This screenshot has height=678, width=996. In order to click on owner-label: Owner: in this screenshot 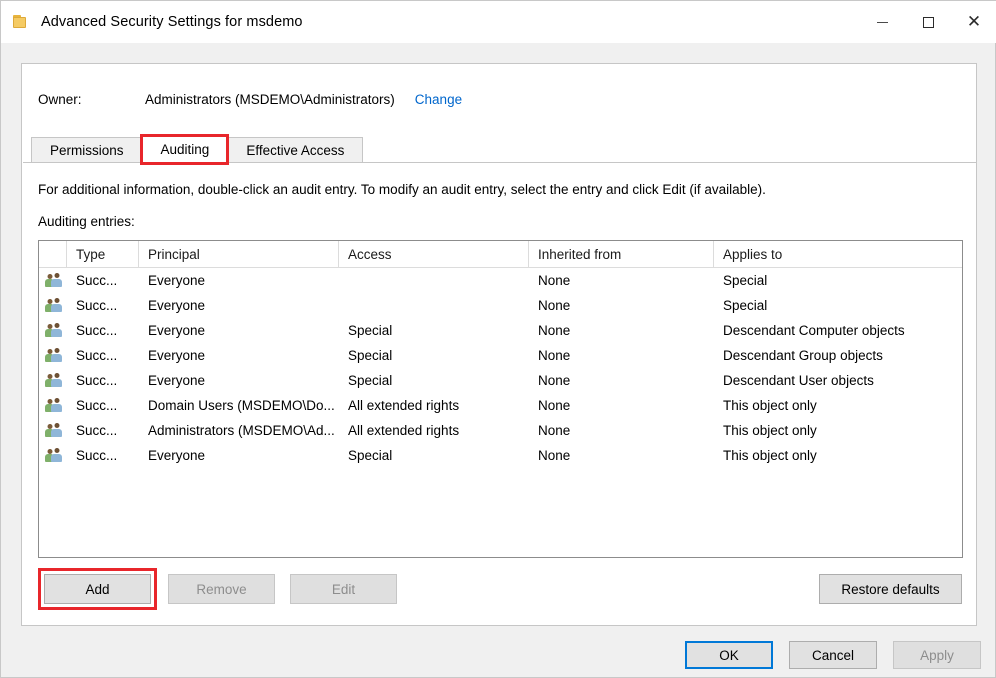, I will do `click(60, 99)`.